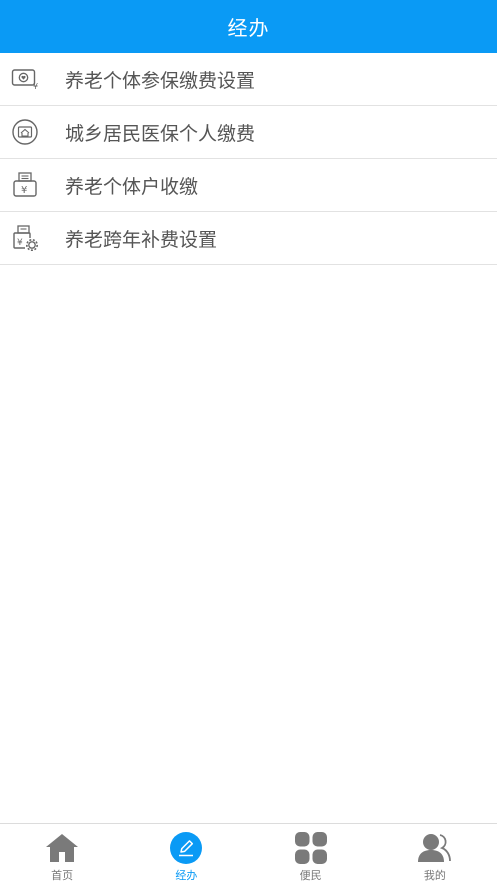 The width and height of the screenshot is (497, 883). I want to click on grid-icon, so click(311, 847).